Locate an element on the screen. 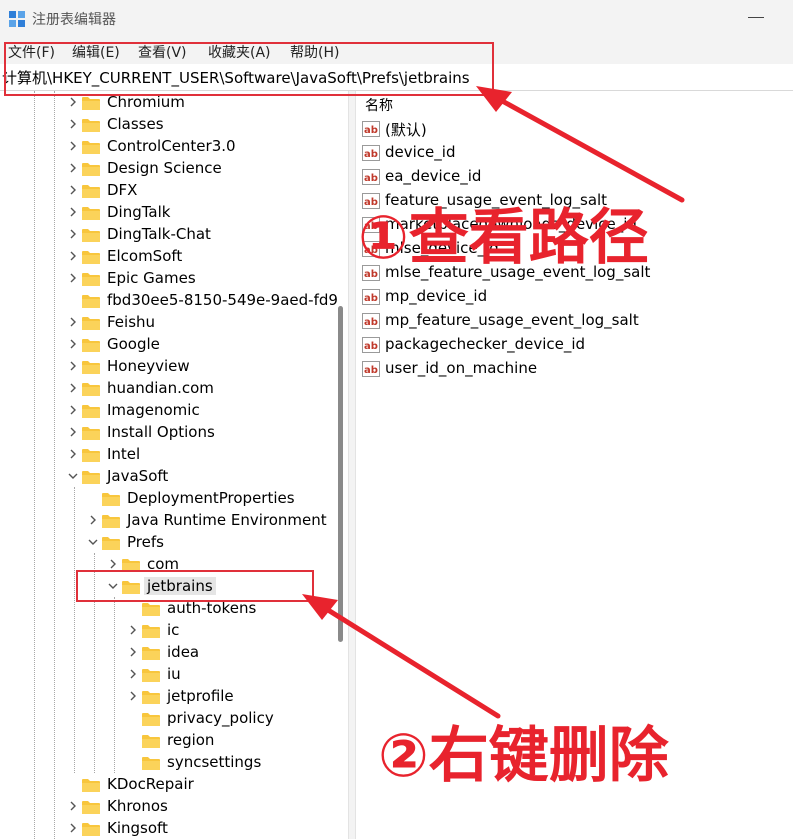  value-name: mp_device_id is located at coordinates (436, 296).